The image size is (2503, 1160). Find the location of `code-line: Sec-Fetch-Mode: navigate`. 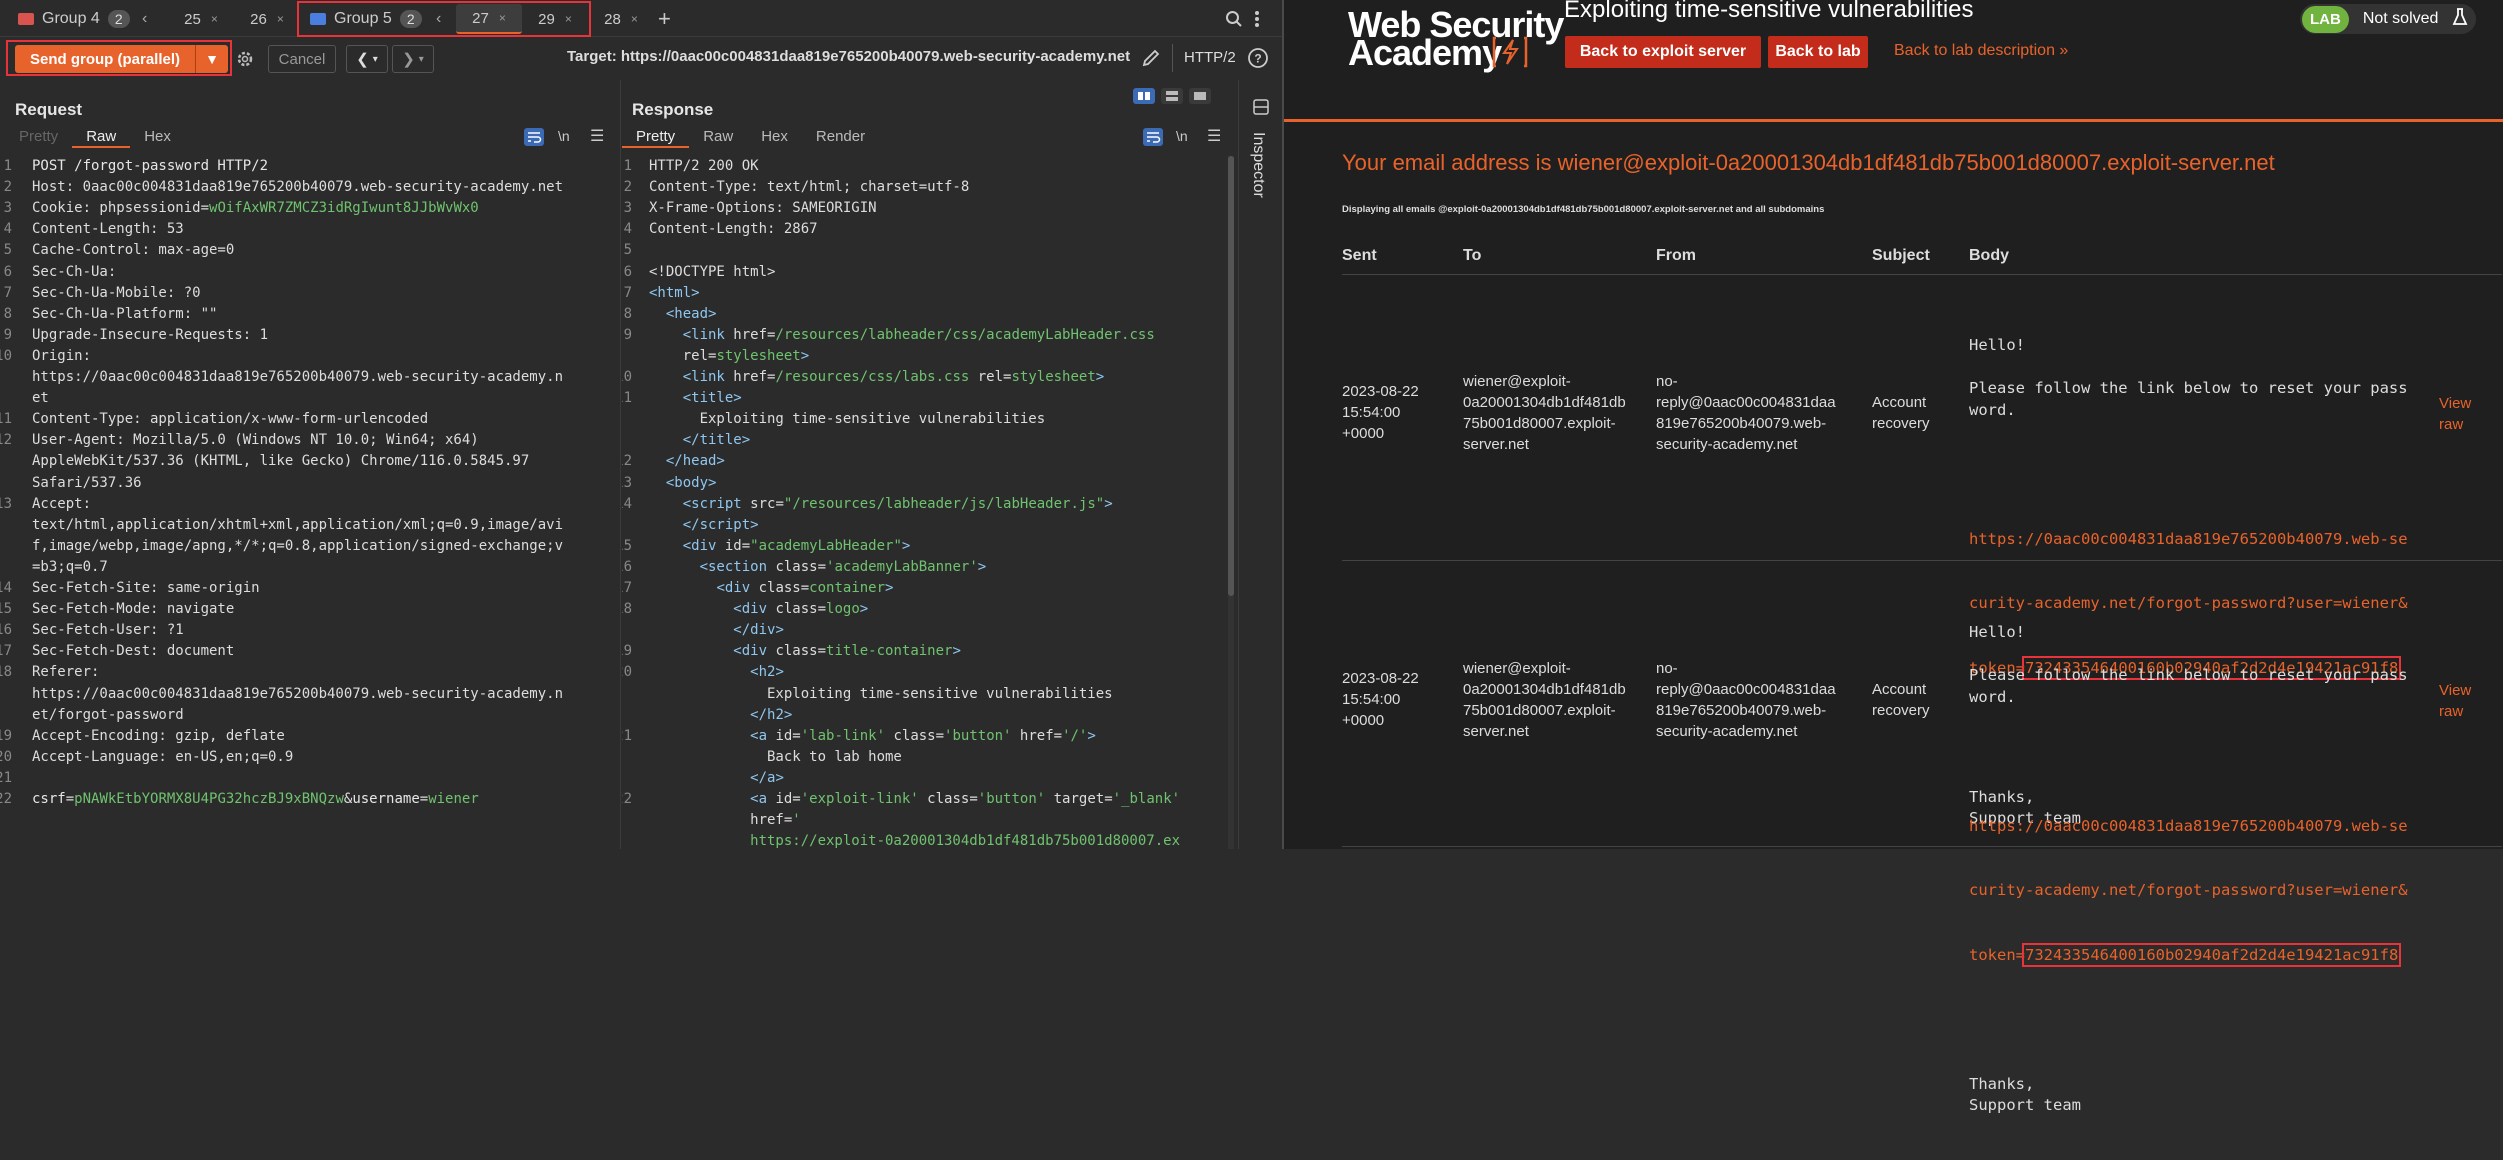

code-line: Sec-Fetch-Mode: navigate is located at coordinates (133, 609).